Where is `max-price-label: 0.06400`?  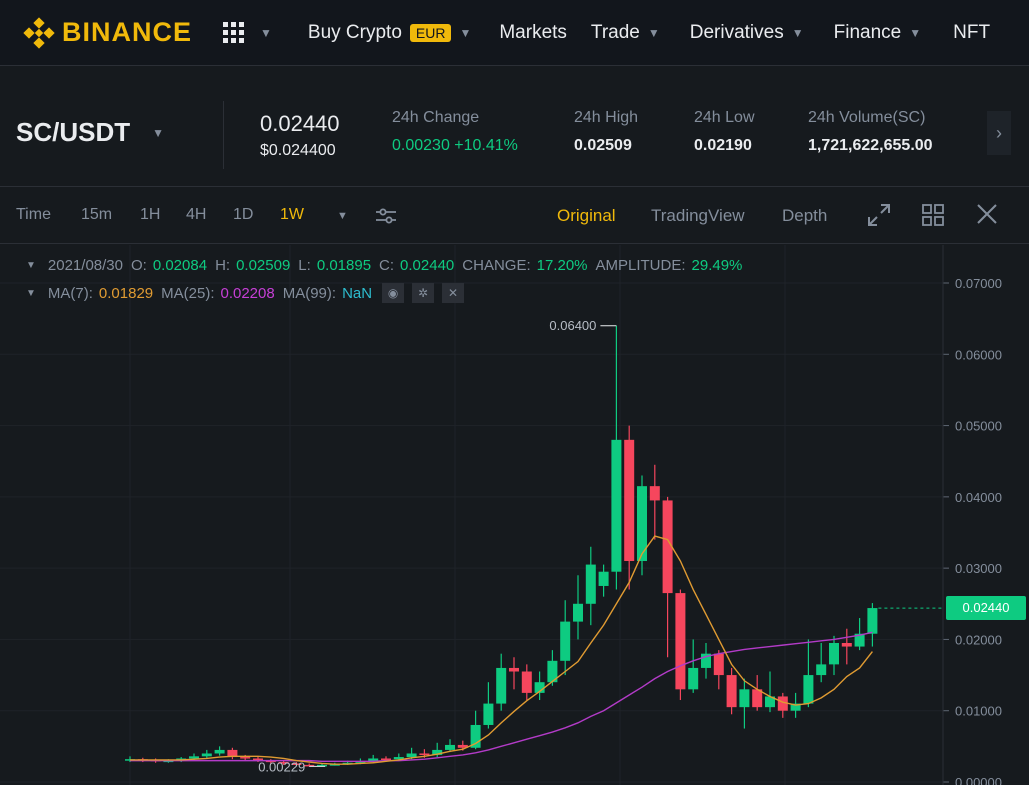
max-price-label: 0.06400 is located at coordinates (572, 325).